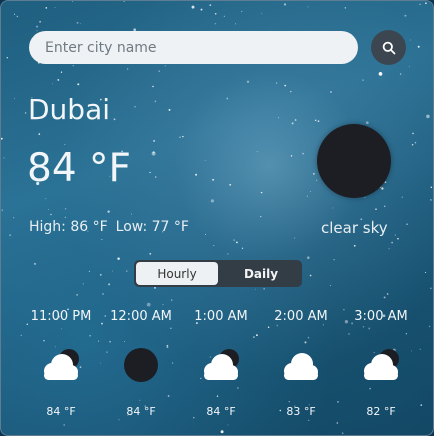 This screenshot has height=436, width=434. What do you see at coordinates (68, 227) in the screenshot?
I see `high-temperature: High: 86 °F` at bounding box center [68, 227].